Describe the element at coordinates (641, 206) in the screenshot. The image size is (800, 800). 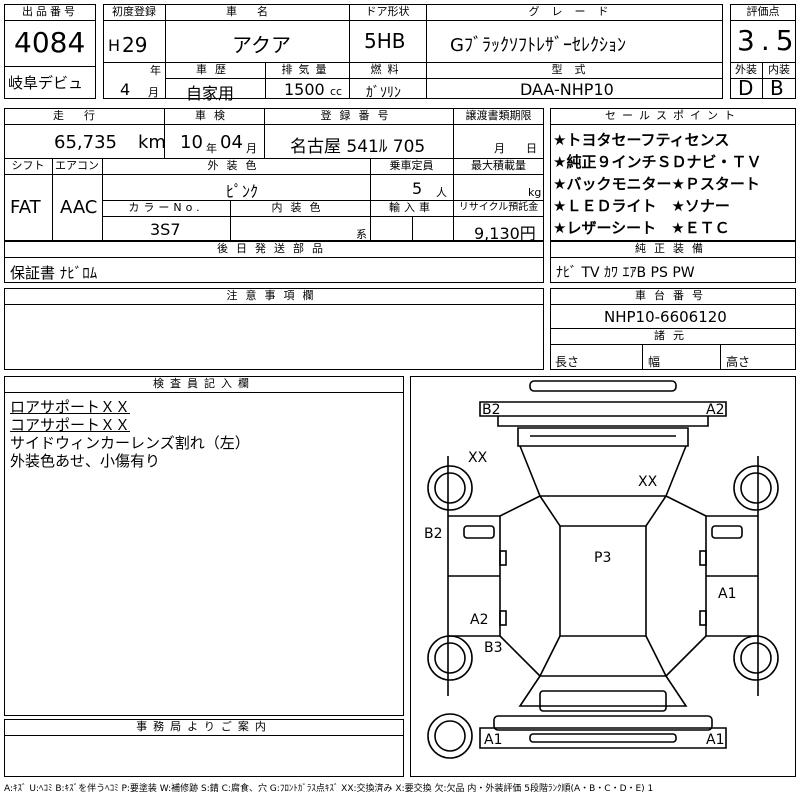
I see `sales-point-4: ★ＬＥＤライト ★ソナー` at that location.